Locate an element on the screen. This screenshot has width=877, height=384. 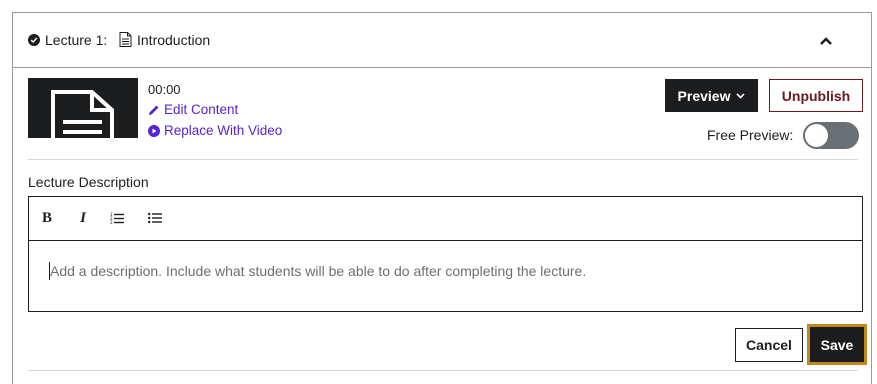
ordered-list-button: 1 2 3 is located at coordinates (117, 218).